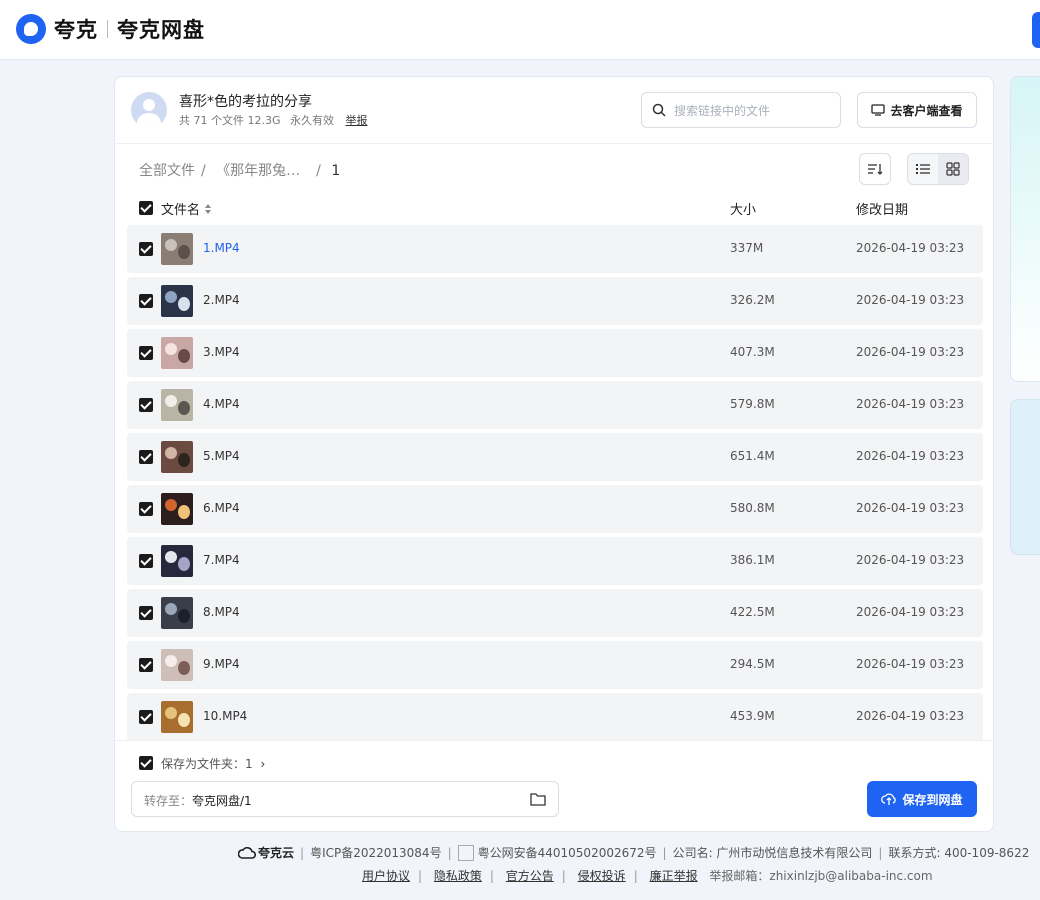 The width and height of the screenshot is (1040, 900). Describe the element at coordinates (555, 613) in the screenshot. I see `table-row: 8.MP4 422.5M 2026-04-19 03:23` at that location.